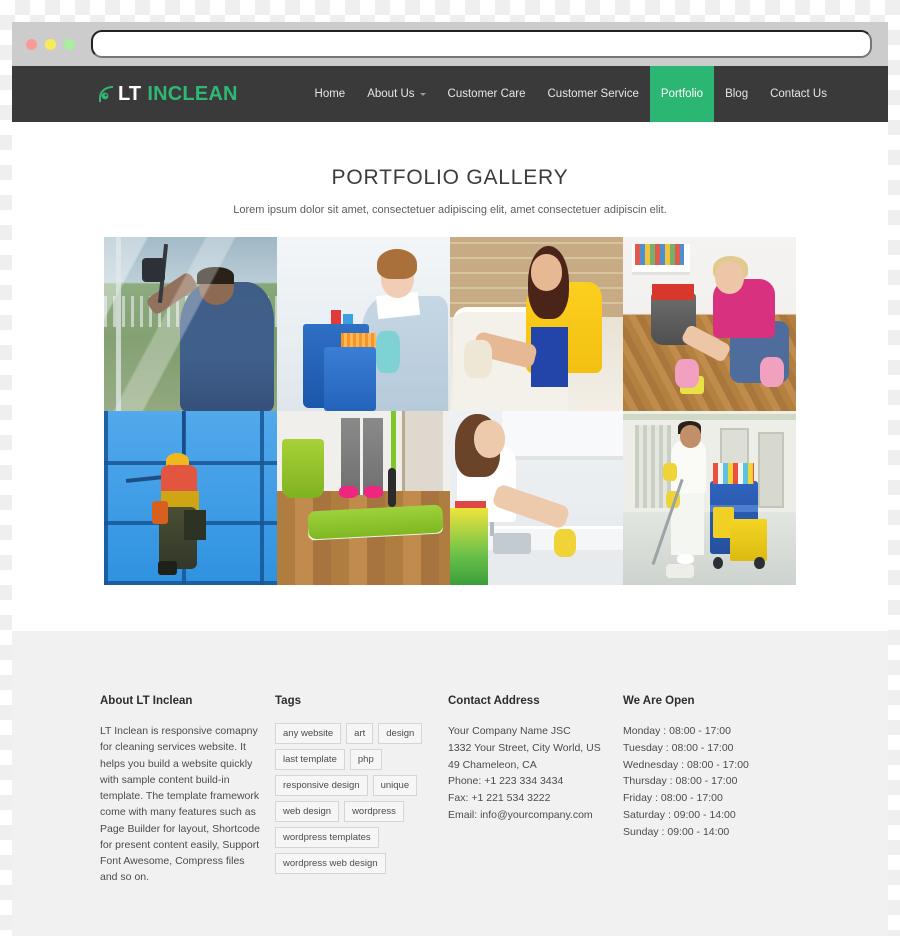  What do you see at coordinates (321, 785) in the screenshot?
I see `tag-item: responsive design` at bounding box center [321, 785].